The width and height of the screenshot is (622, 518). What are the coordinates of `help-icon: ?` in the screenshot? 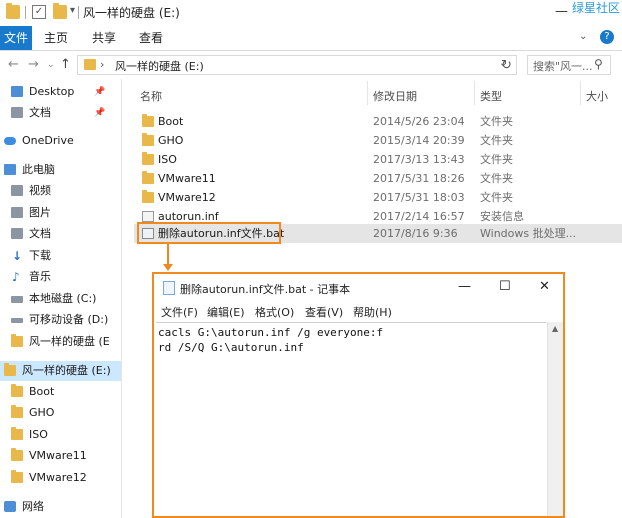 It's located at (607, 37).